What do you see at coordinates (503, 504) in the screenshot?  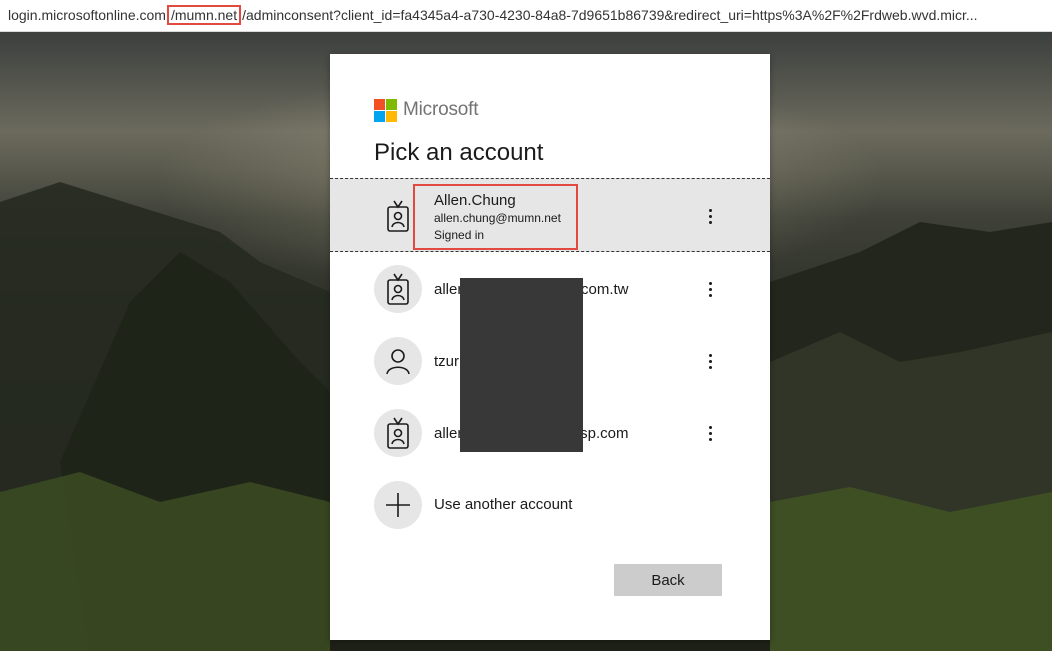 I see `use-another-account-label: Use another account` at bounding box center [503, 504].